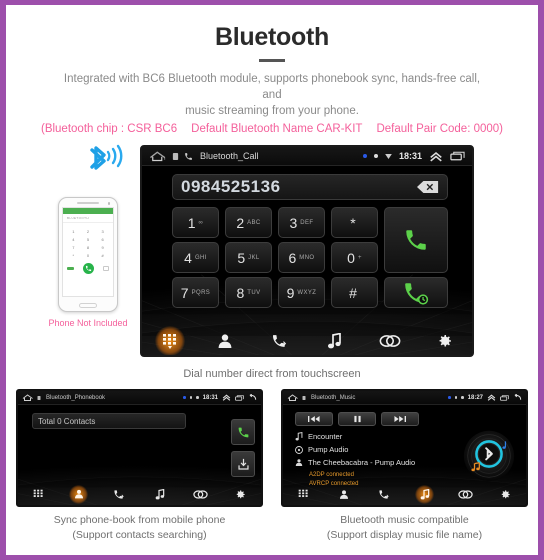 The width and height of the screenshot is (544, 560). Describe the element at coordinates (102, 239) in the screenshot. I see `phone-key: 6` at that location.